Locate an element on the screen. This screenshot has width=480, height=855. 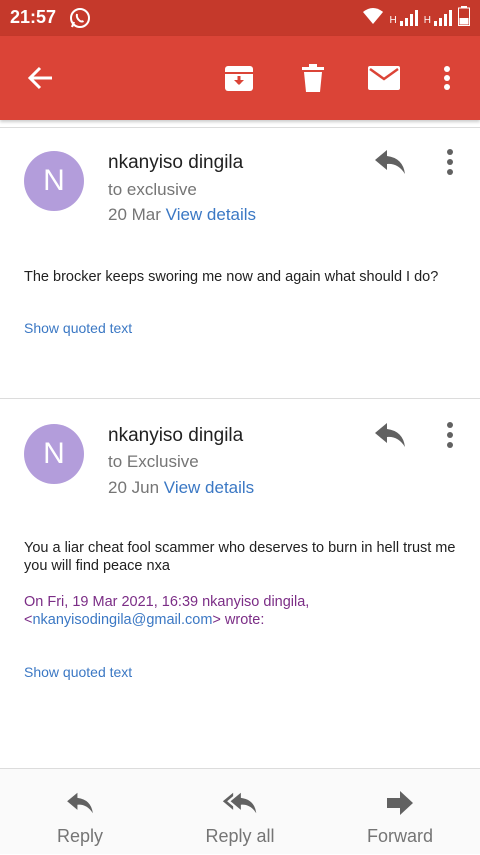
reply-label: Reply is located at coordinates (80, 836).